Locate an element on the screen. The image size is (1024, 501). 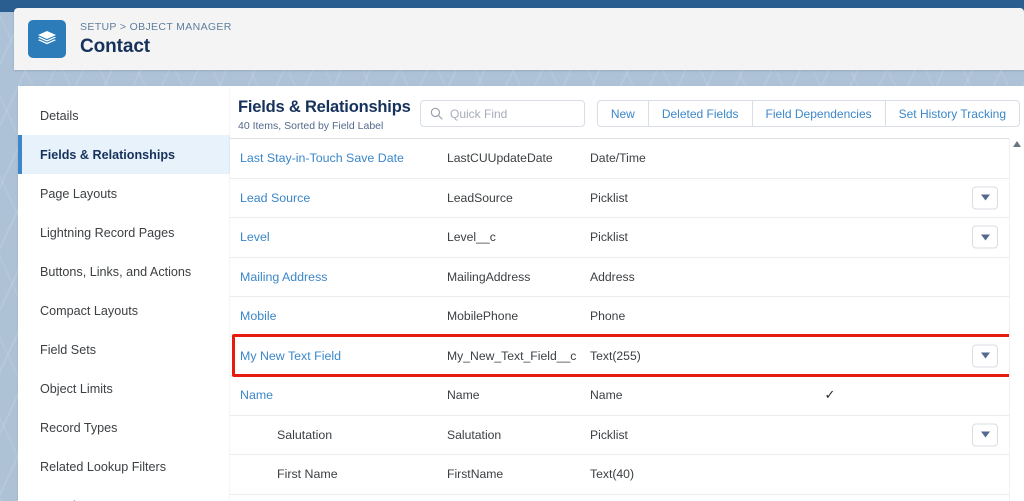
table-scrollbar is located at coordinates (1016, 319).